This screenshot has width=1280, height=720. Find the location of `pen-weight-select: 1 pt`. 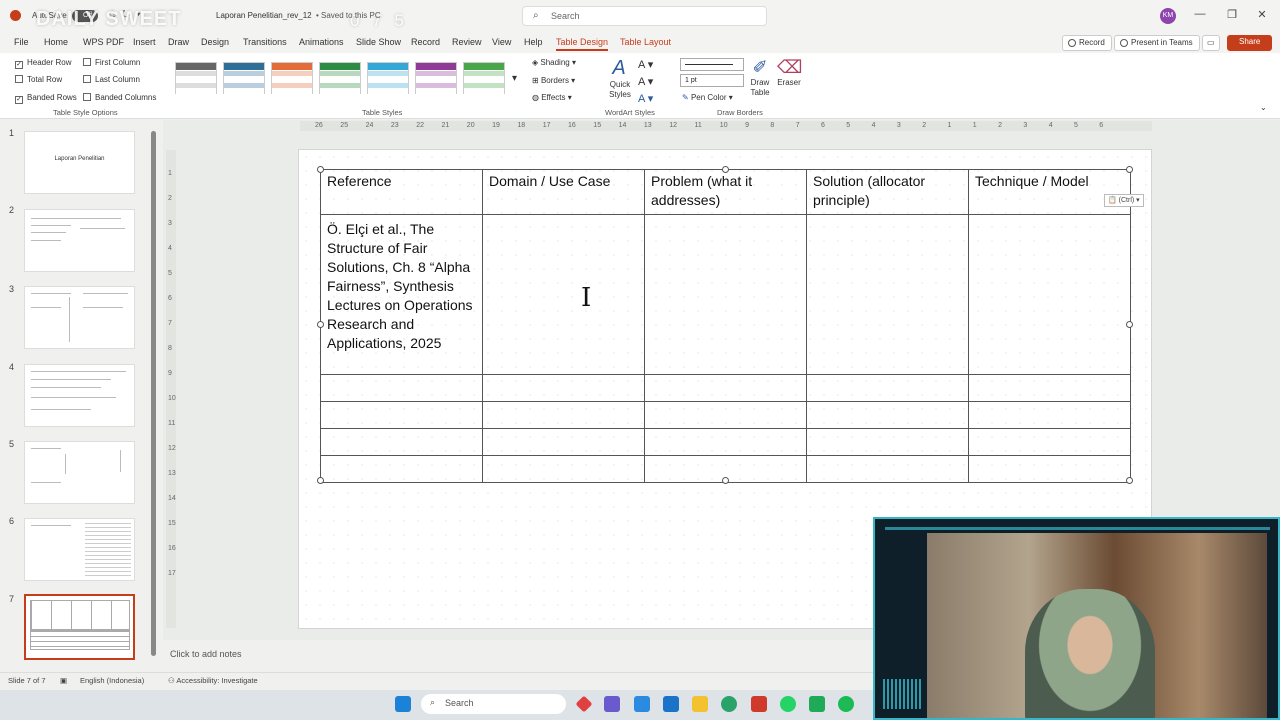

pen-weight-select: 1 pt is located at coordinates (712, 80).